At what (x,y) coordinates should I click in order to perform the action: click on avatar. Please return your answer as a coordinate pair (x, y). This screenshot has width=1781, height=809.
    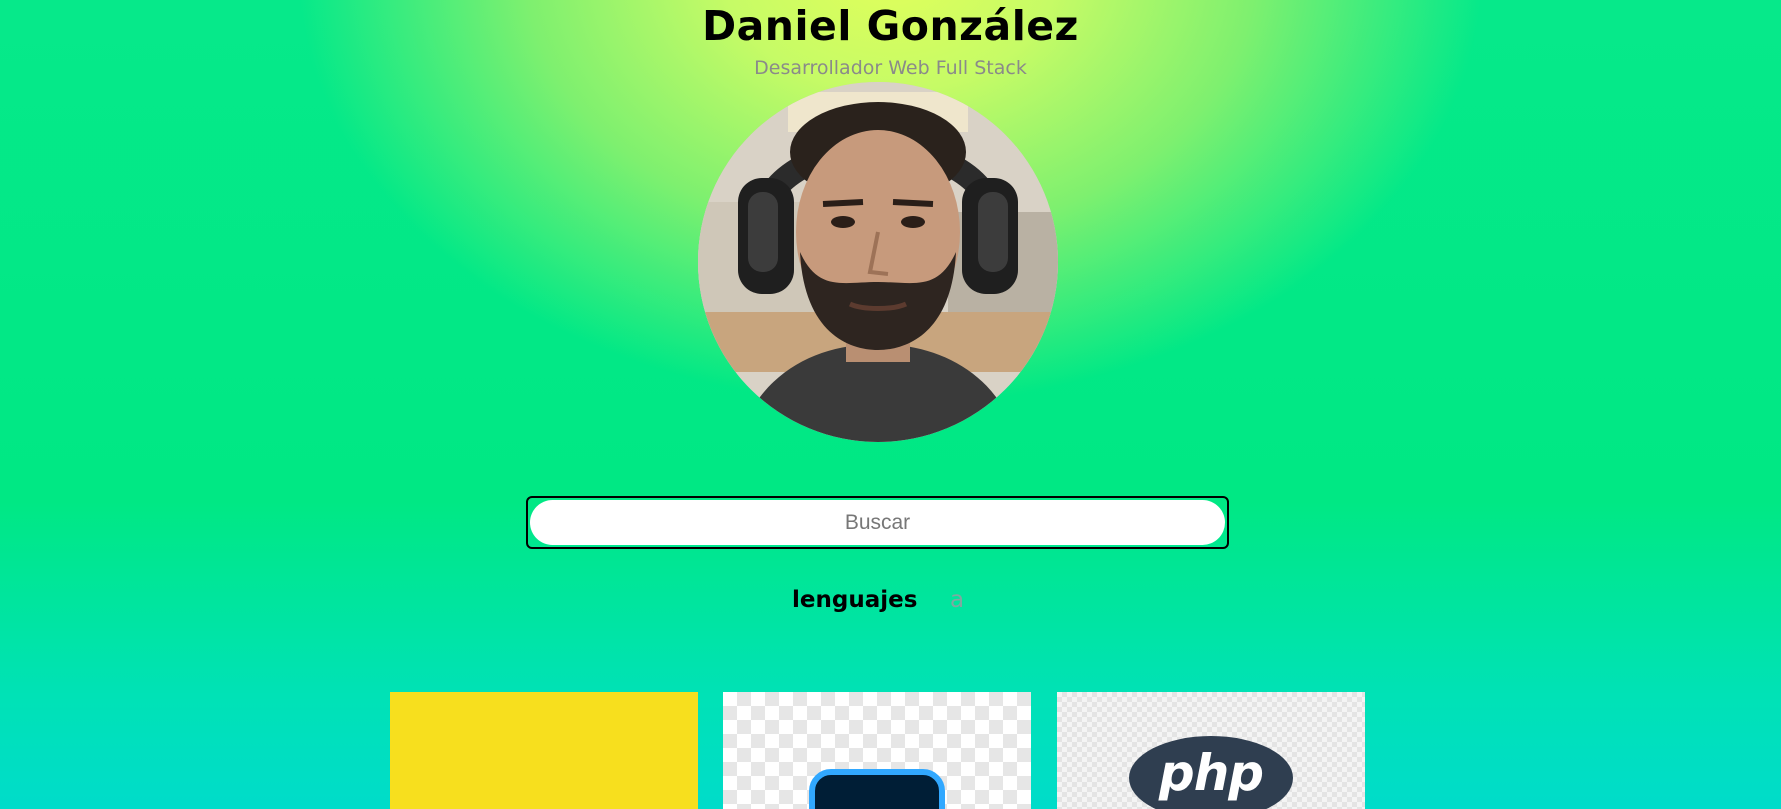
    Looking at the image, I should click on (878, 262).